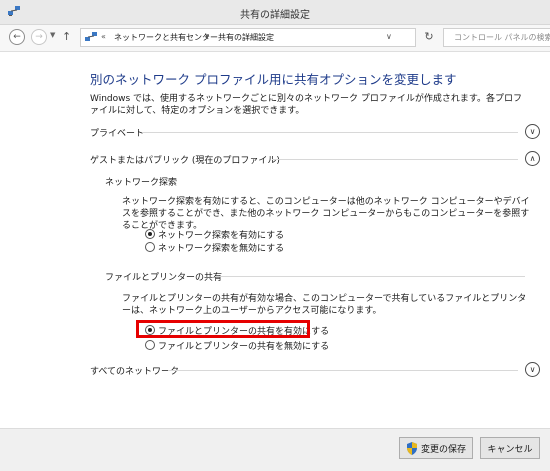  I want to click on section-guest-public-label: ゲストまたはパブリック (現在のプロファイル), so click(185, 161).